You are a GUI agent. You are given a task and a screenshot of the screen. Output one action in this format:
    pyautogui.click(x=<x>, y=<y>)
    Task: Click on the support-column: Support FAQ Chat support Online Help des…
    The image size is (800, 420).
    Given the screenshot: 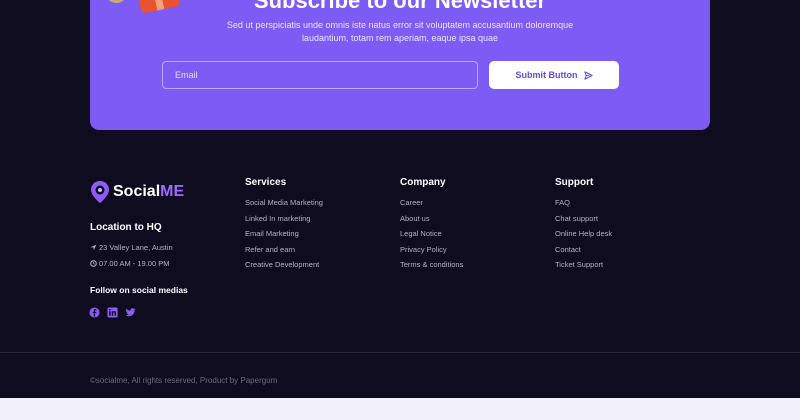 What is the action you would take?
    pyautogui.click(x=583, y=227)
    